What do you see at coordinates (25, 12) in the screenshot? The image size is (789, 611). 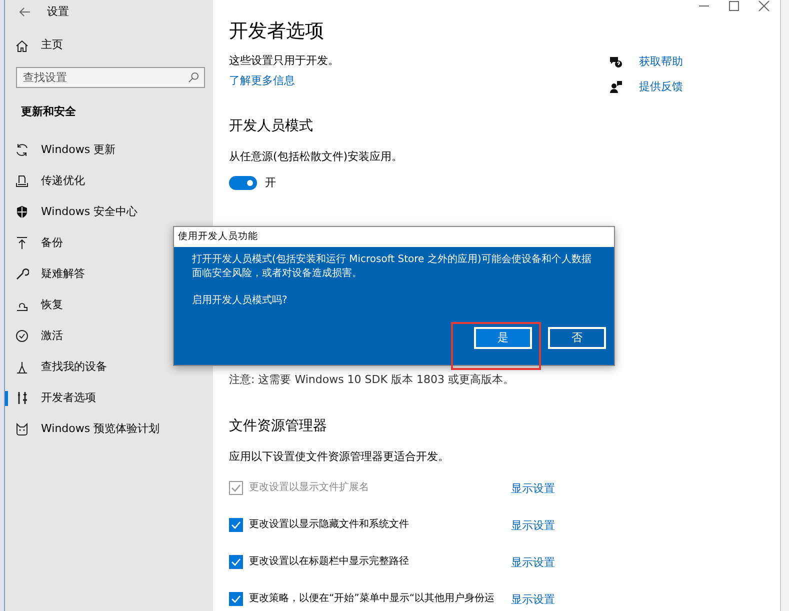 I see `back-icon` at bounding box center [25, 12].